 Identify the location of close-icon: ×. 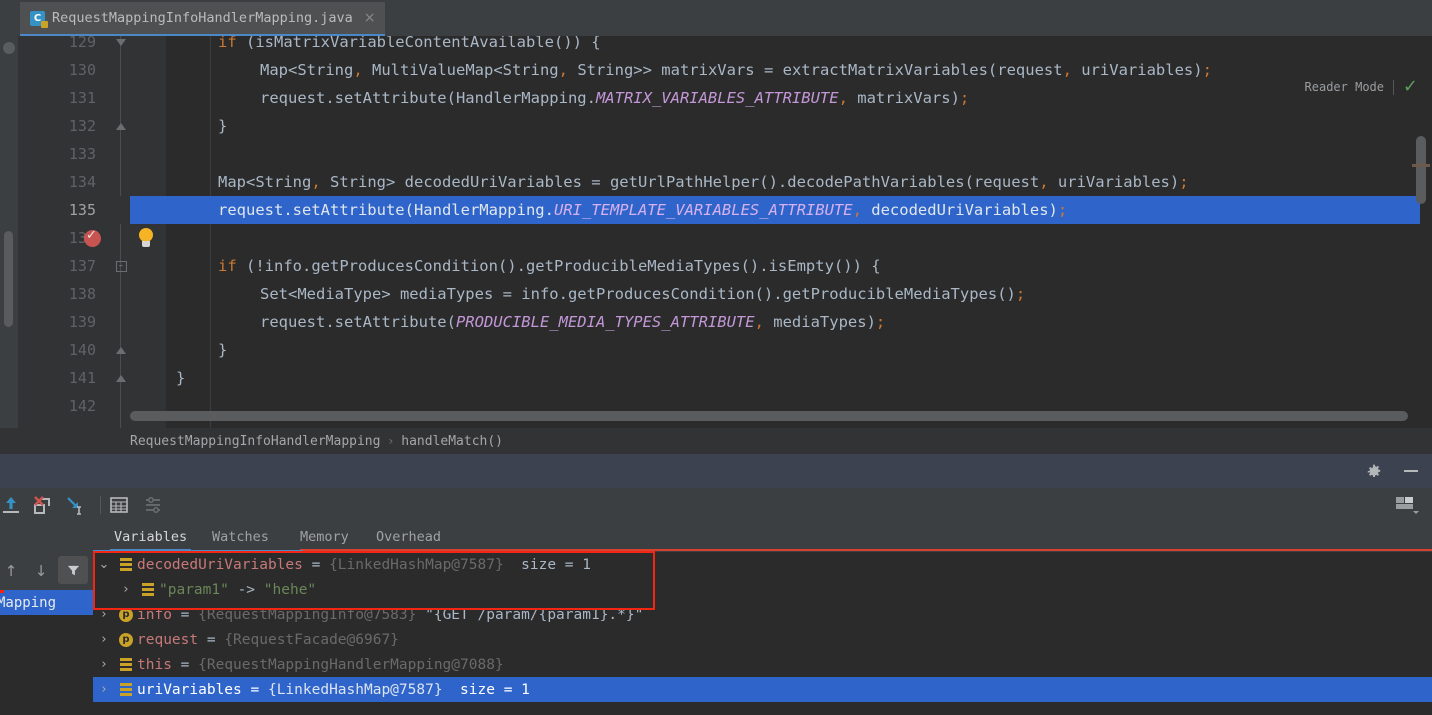
(370, 18).